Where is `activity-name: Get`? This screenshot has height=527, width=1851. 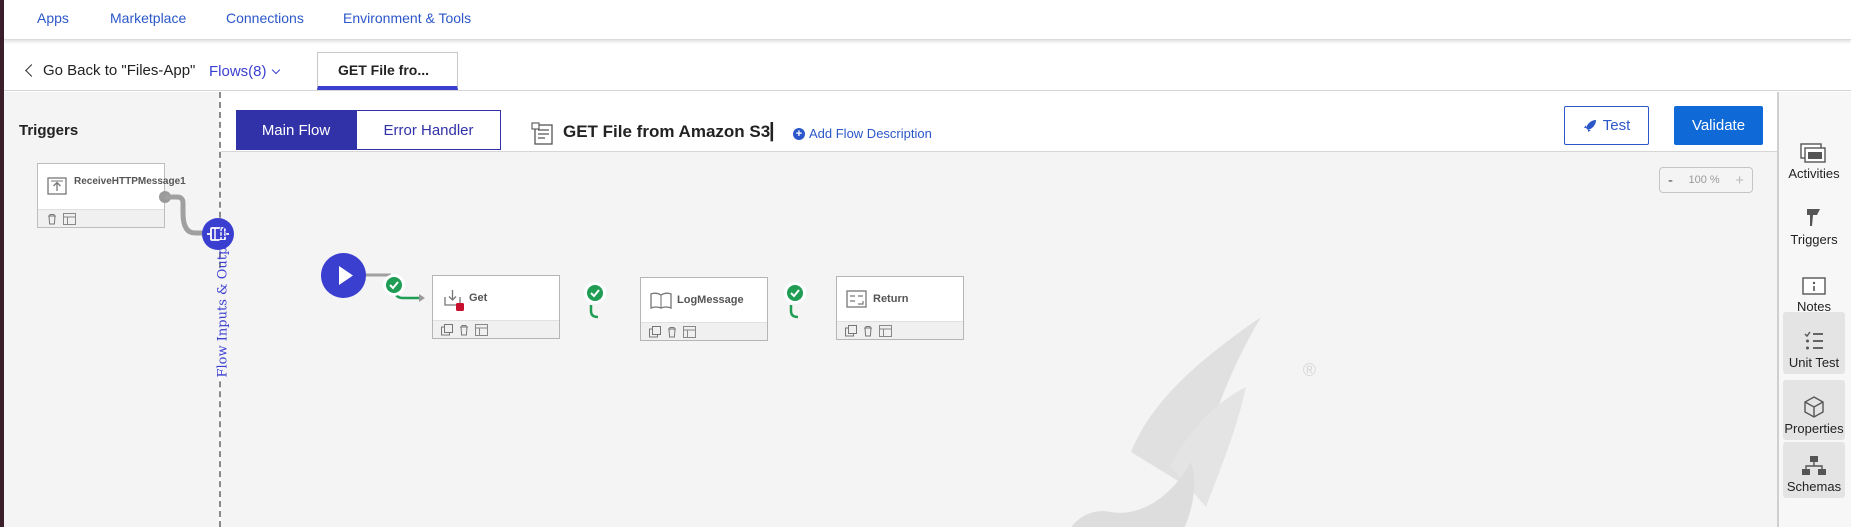 activity-name: Get is located at coordinates (478, 298).